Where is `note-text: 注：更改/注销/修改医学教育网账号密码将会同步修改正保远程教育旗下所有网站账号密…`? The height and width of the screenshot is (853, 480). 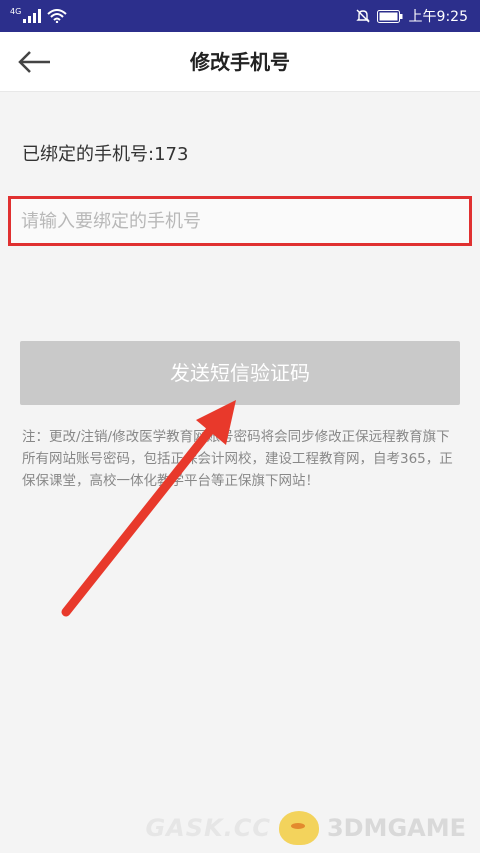
note-text: 注：更改/注销/修改医学教育网账号密码将会同步修改正保远程教育旗下所有网站账号密… is located at coordinates (237, 459).